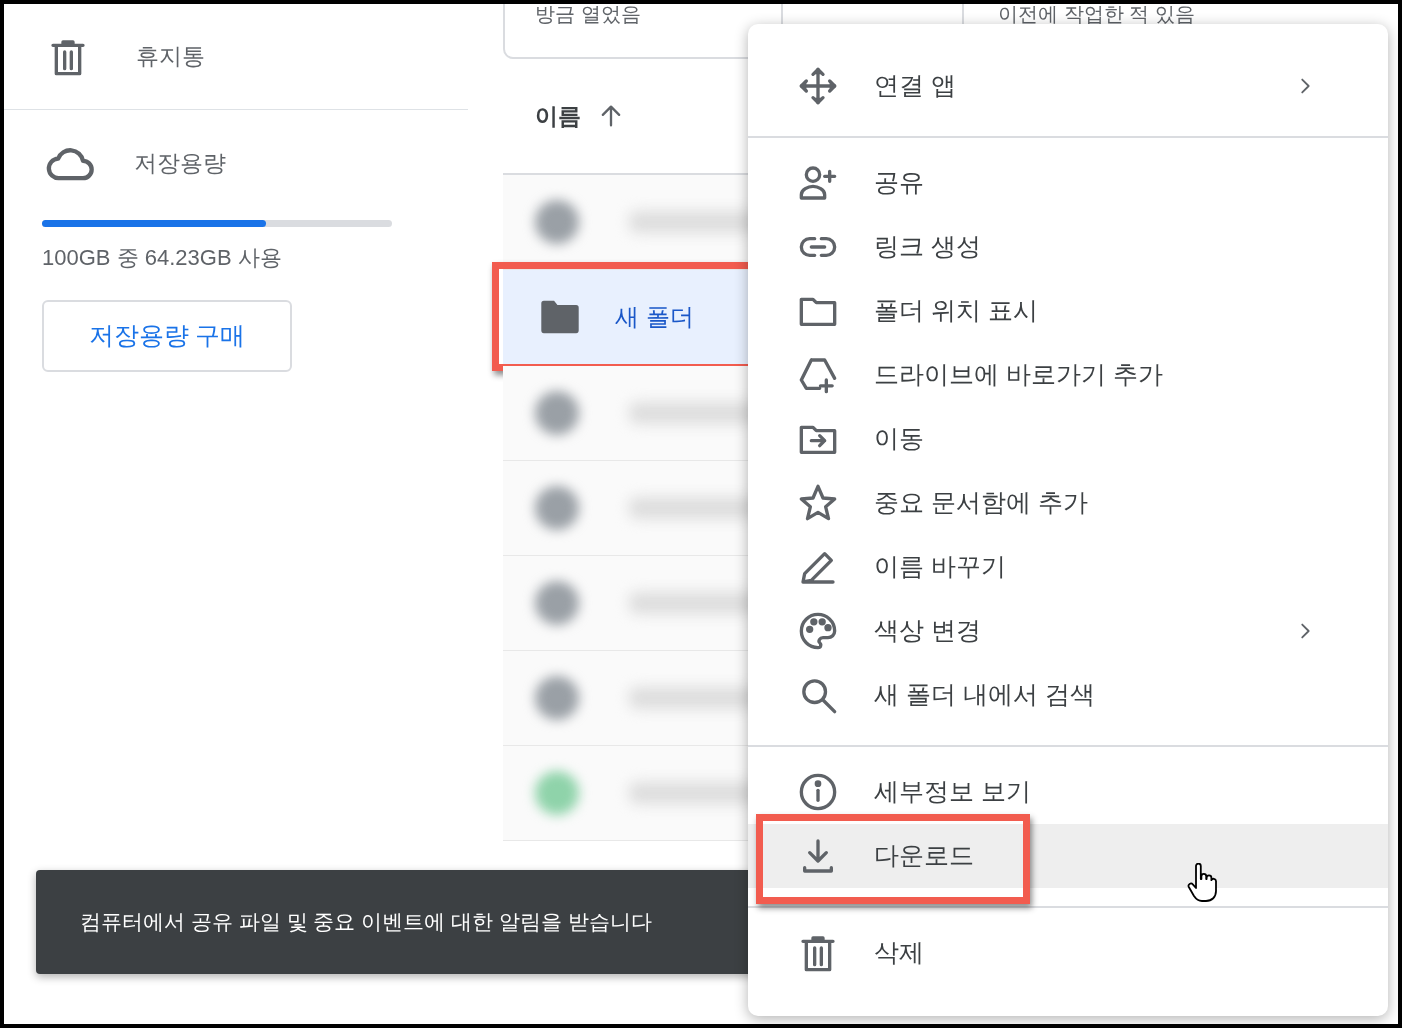 The width and height of the screenshot is (1402, 1028). I want to click on file-name: 새 폴더, so click(654, 317).